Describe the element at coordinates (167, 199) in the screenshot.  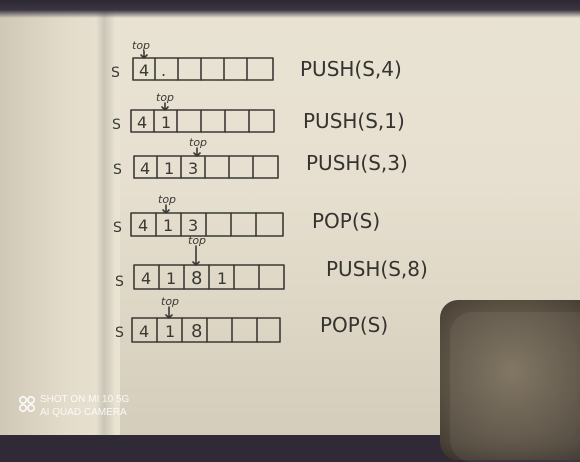
I see `row-4-top-label: top` at that location.